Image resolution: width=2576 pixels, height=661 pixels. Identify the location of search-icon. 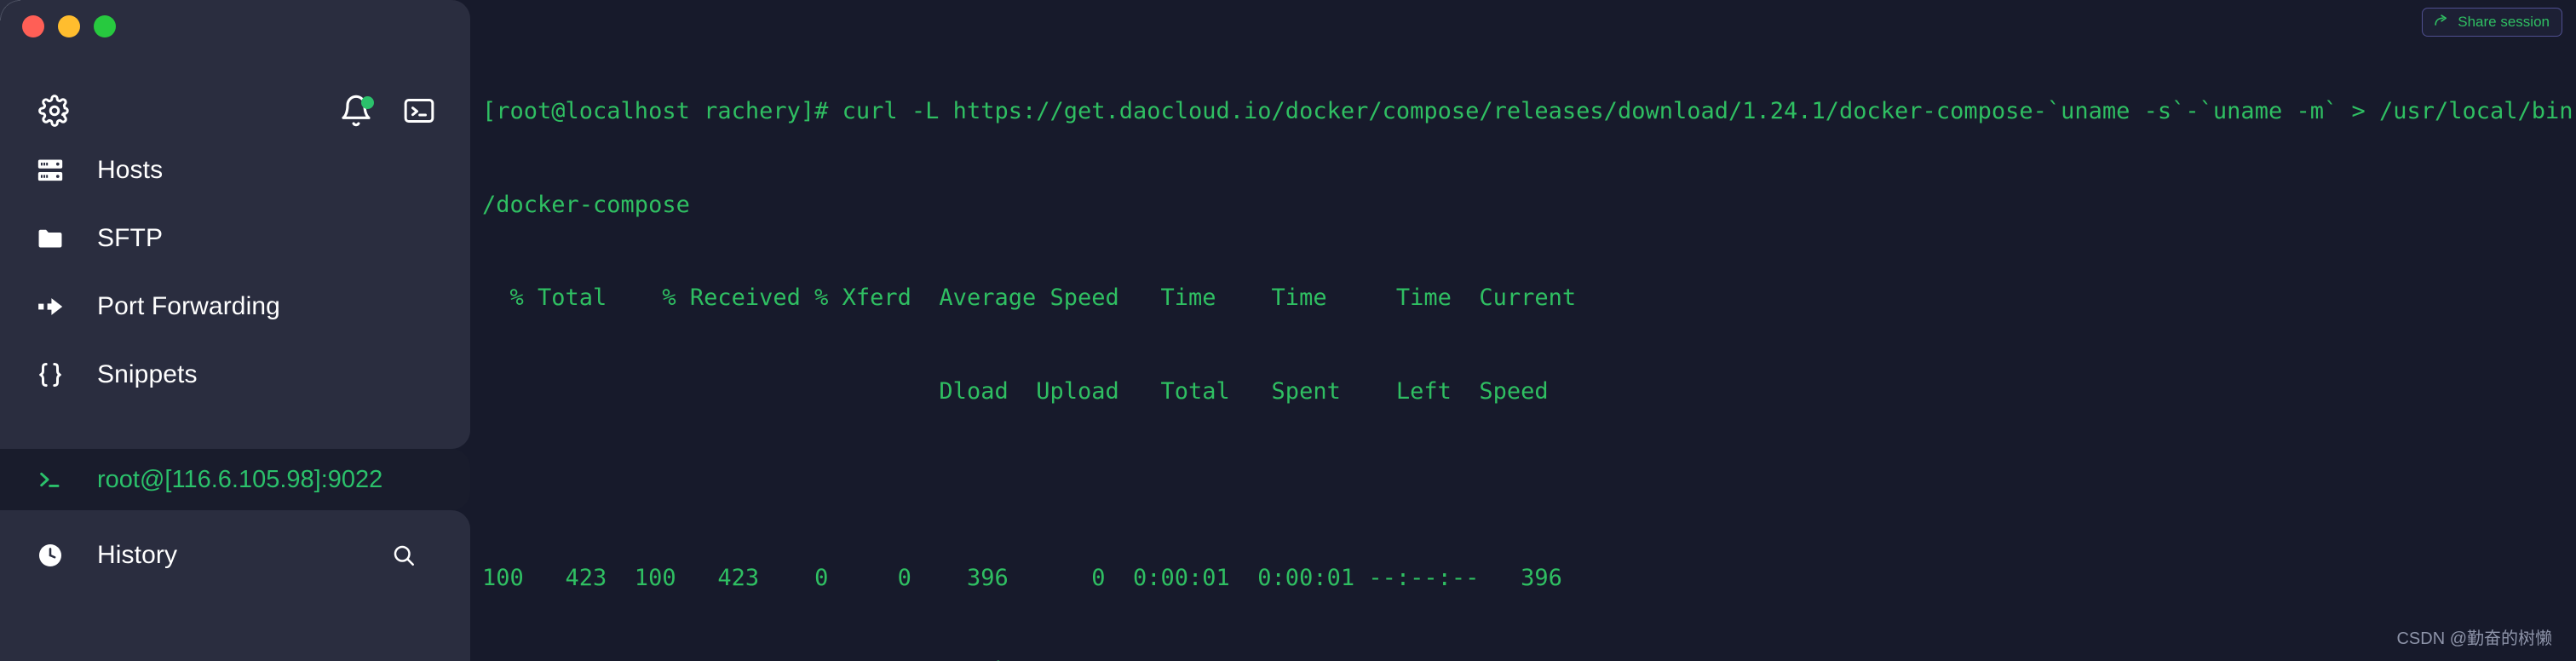
(404, 555).